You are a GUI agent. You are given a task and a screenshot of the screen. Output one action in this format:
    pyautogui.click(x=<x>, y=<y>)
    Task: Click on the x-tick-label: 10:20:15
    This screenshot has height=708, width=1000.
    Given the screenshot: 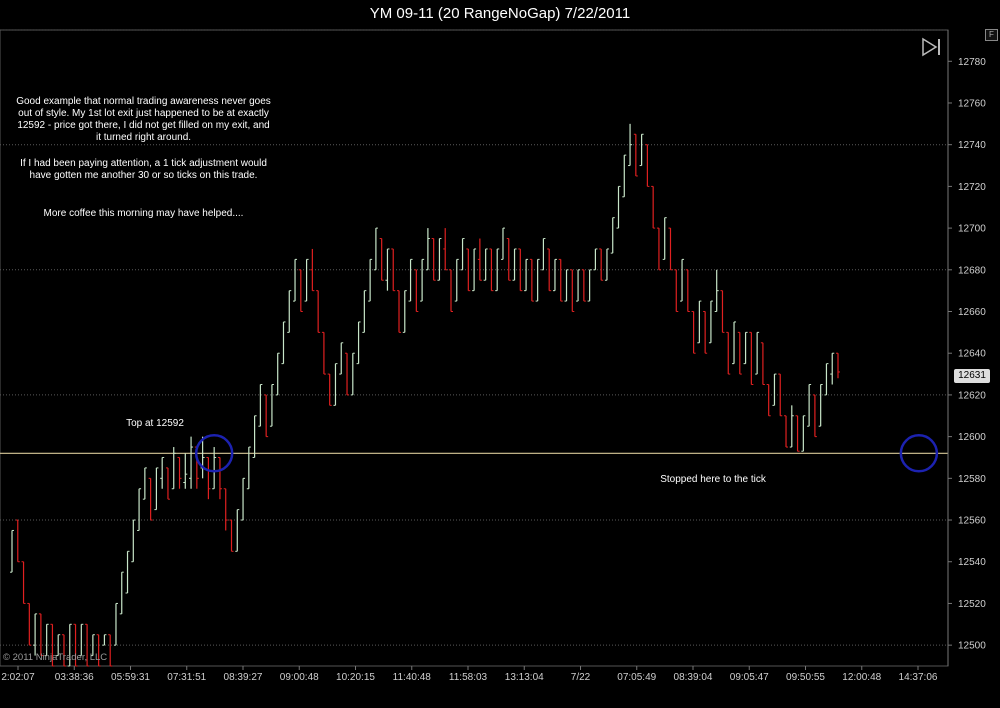 What is the action you would take?
    pyautogui.click(x=355, y=677)
    